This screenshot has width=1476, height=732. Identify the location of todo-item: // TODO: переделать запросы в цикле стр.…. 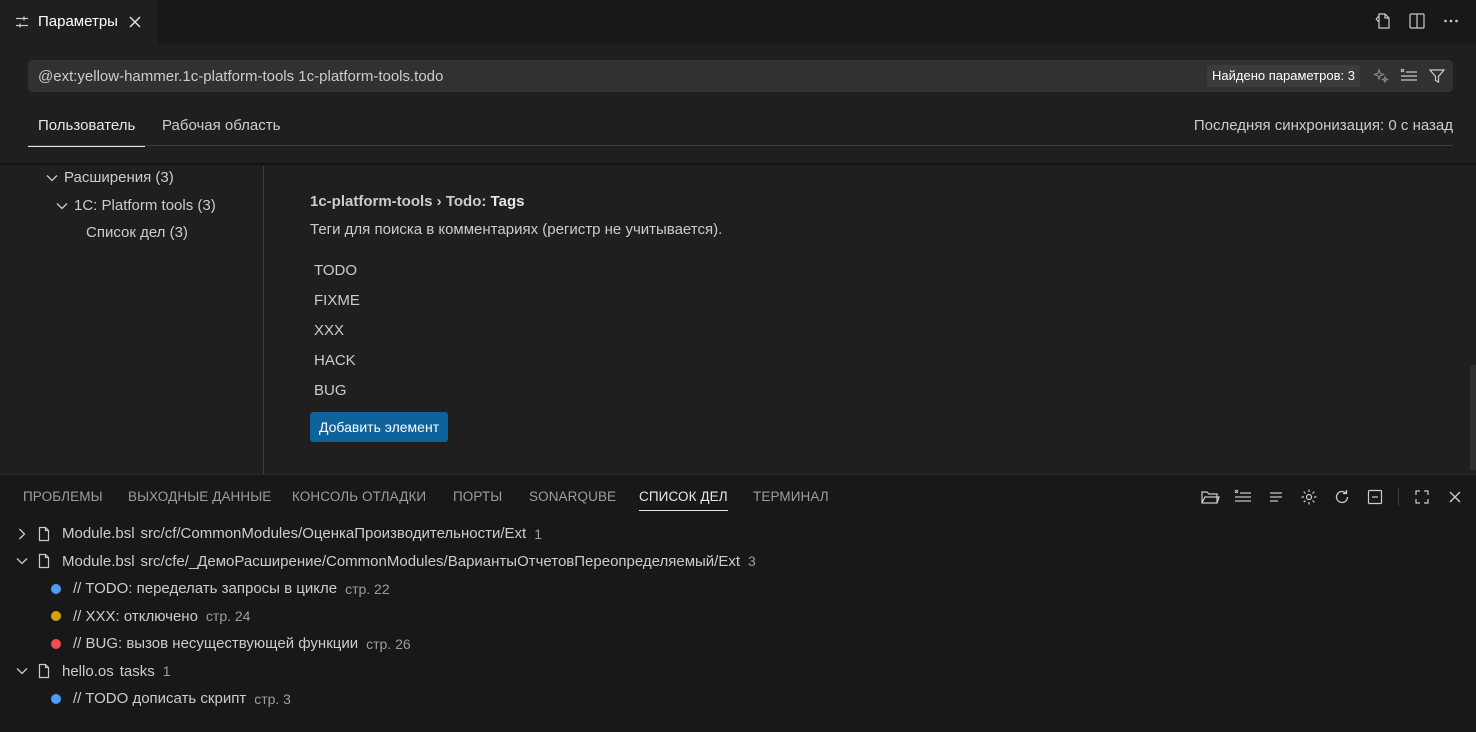
(738, 589).